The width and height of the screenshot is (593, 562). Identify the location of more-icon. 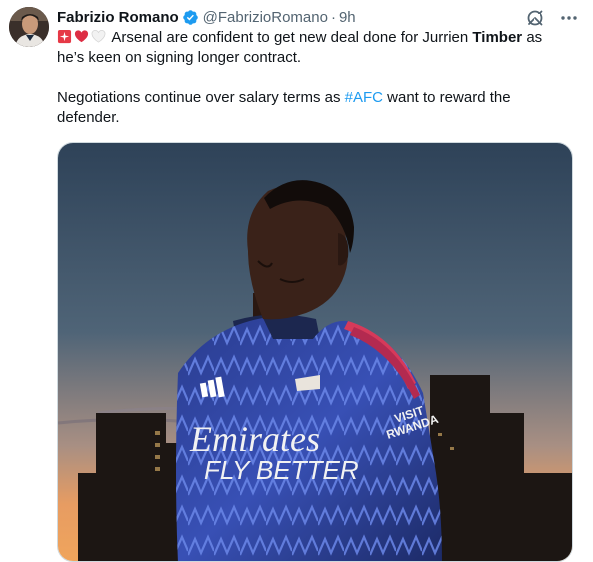
(569, 18).